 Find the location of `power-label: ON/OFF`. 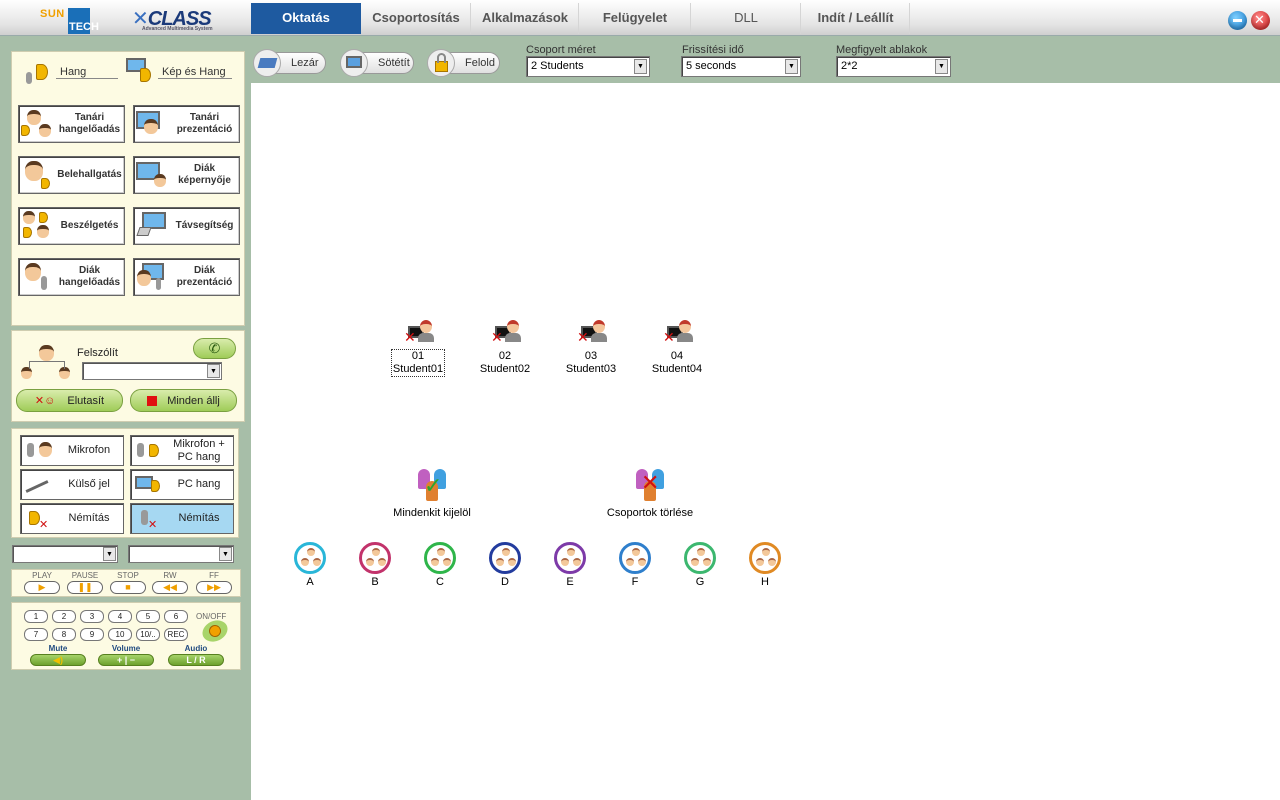

power-label: ON/OFF is located at coordinates (211, 616).